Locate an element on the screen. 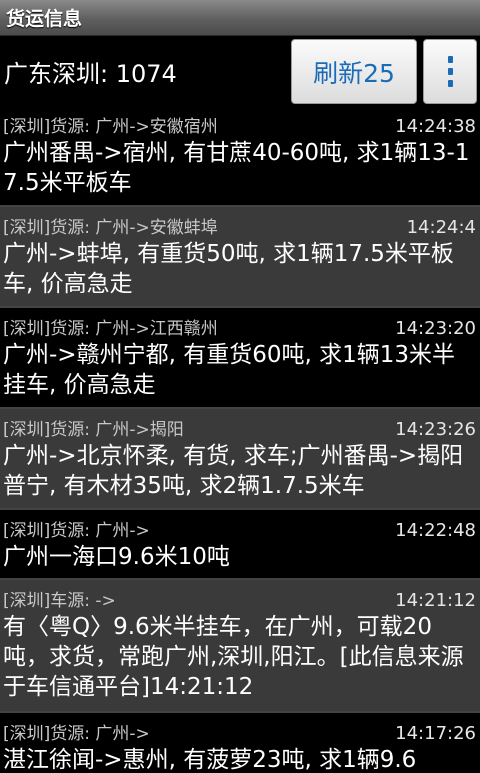 This screenshot has width=480, height=773. item-time: 14:23:26 is located at coordinates (435, 429).